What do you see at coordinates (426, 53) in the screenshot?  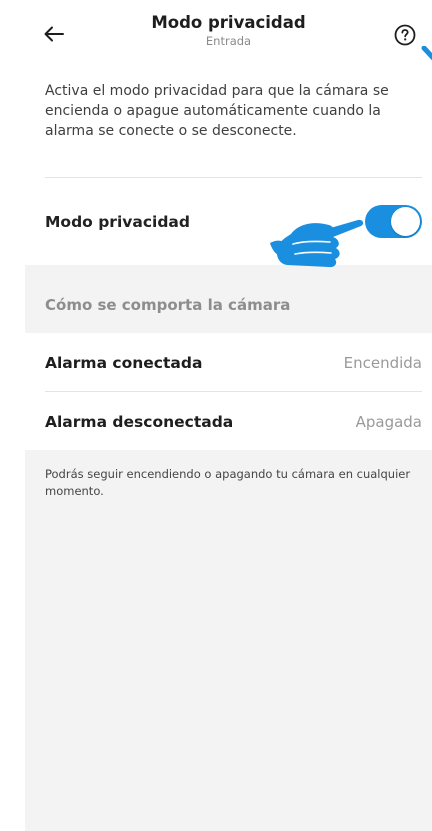 I see `corner-accent-icon` at bounding box center [426, 53].